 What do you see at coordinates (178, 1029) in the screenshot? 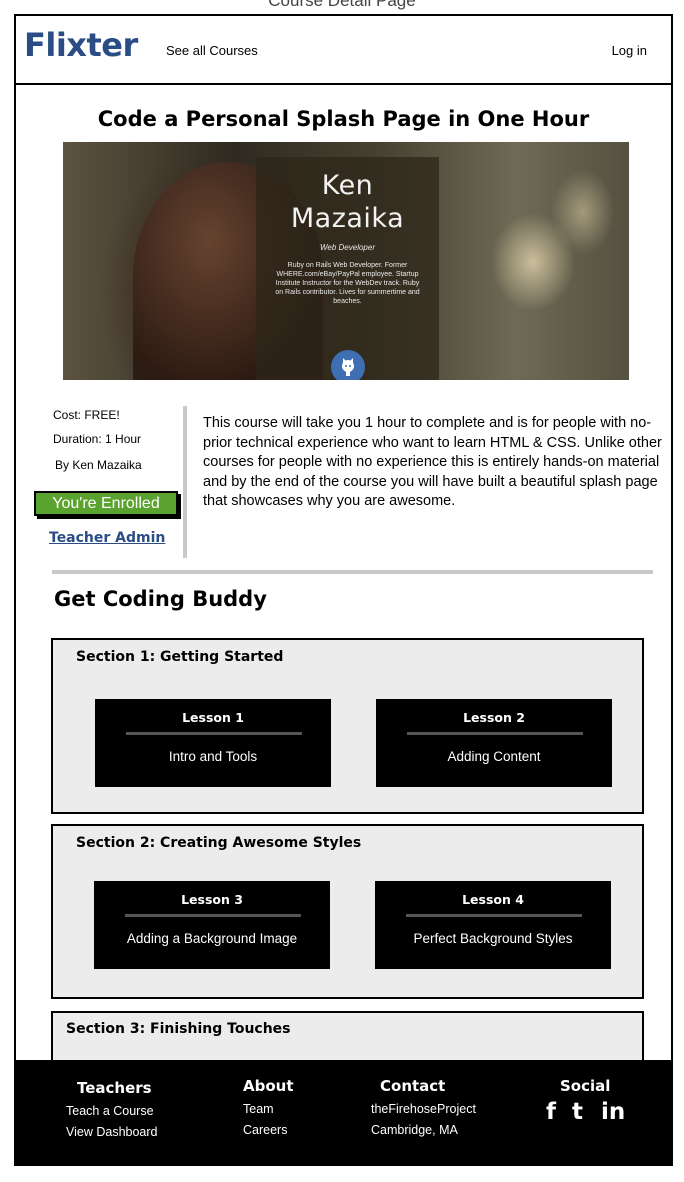
I see `section-title: Section 3: Finishing Touches` at bounding box center [178, 1029].